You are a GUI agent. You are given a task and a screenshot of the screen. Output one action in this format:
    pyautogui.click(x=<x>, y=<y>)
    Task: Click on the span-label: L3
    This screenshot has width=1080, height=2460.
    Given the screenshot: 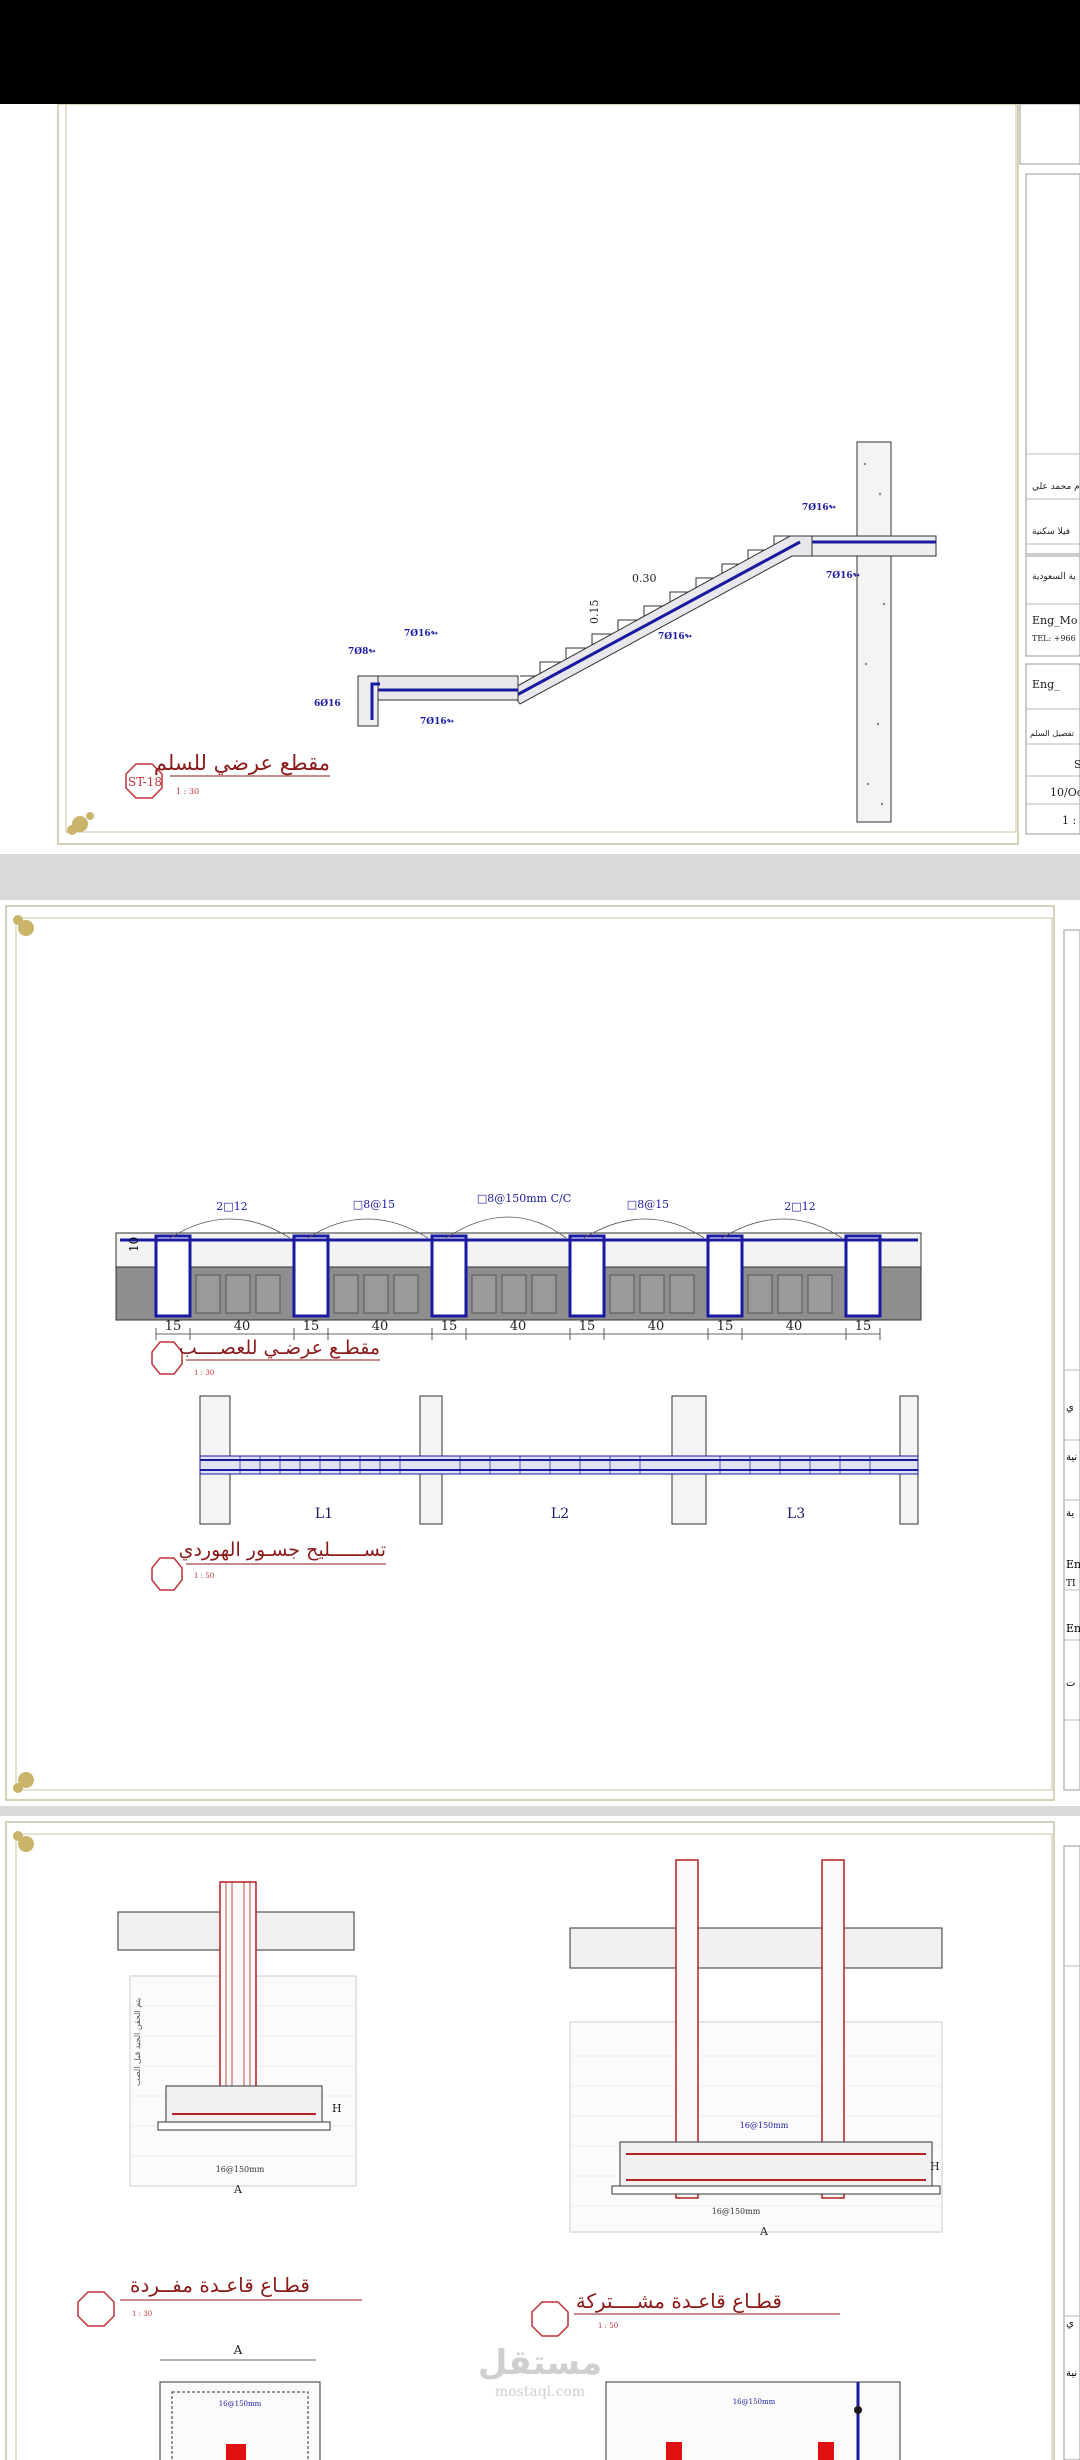 What is the action you would take?
    pyautogui.click(x=796, y=1514)
    